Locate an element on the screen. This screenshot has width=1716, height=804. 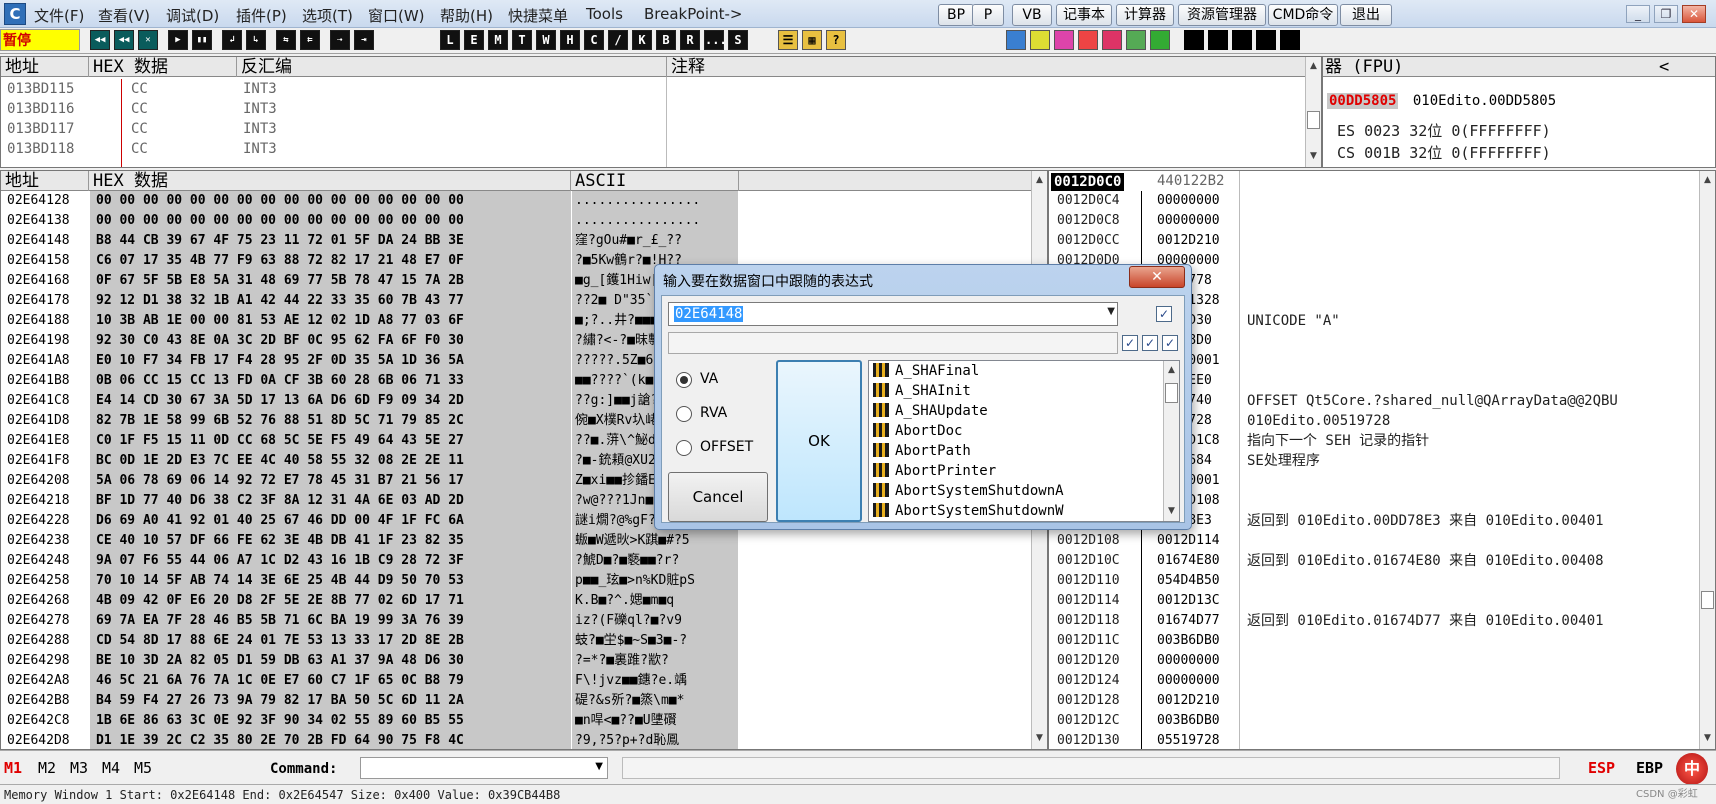
tab-m5: M5 is located at coordinates (143, 768).